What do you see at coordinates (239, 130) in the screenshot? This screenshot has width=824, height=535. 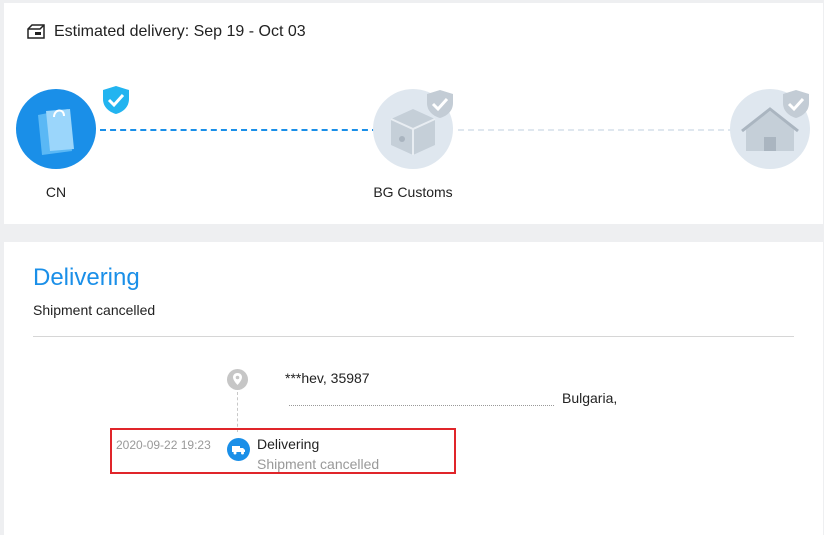 I see `progress-segment-complete` at bounding box center [239, 130].